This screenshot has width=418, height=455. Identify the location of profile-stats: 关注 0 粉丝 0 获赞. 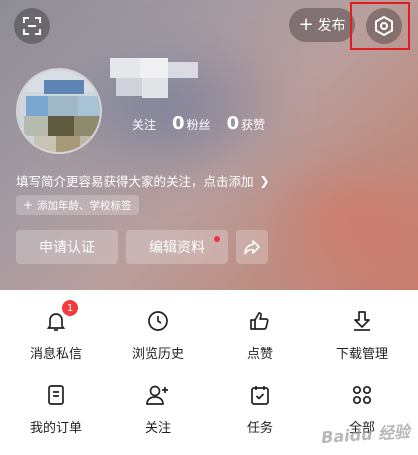
(205, 123).